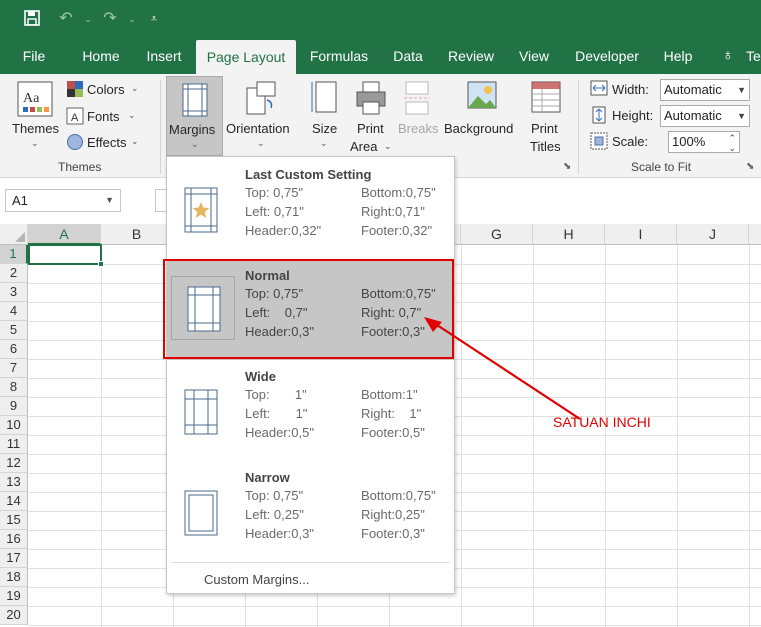 Image resolution: width=761 pixels, height=627 pixels. What do you see at coordinates (154, 19) in the screenshot?
I see `customize-qat-icon: ⩡` at bounding box center [154, 19].